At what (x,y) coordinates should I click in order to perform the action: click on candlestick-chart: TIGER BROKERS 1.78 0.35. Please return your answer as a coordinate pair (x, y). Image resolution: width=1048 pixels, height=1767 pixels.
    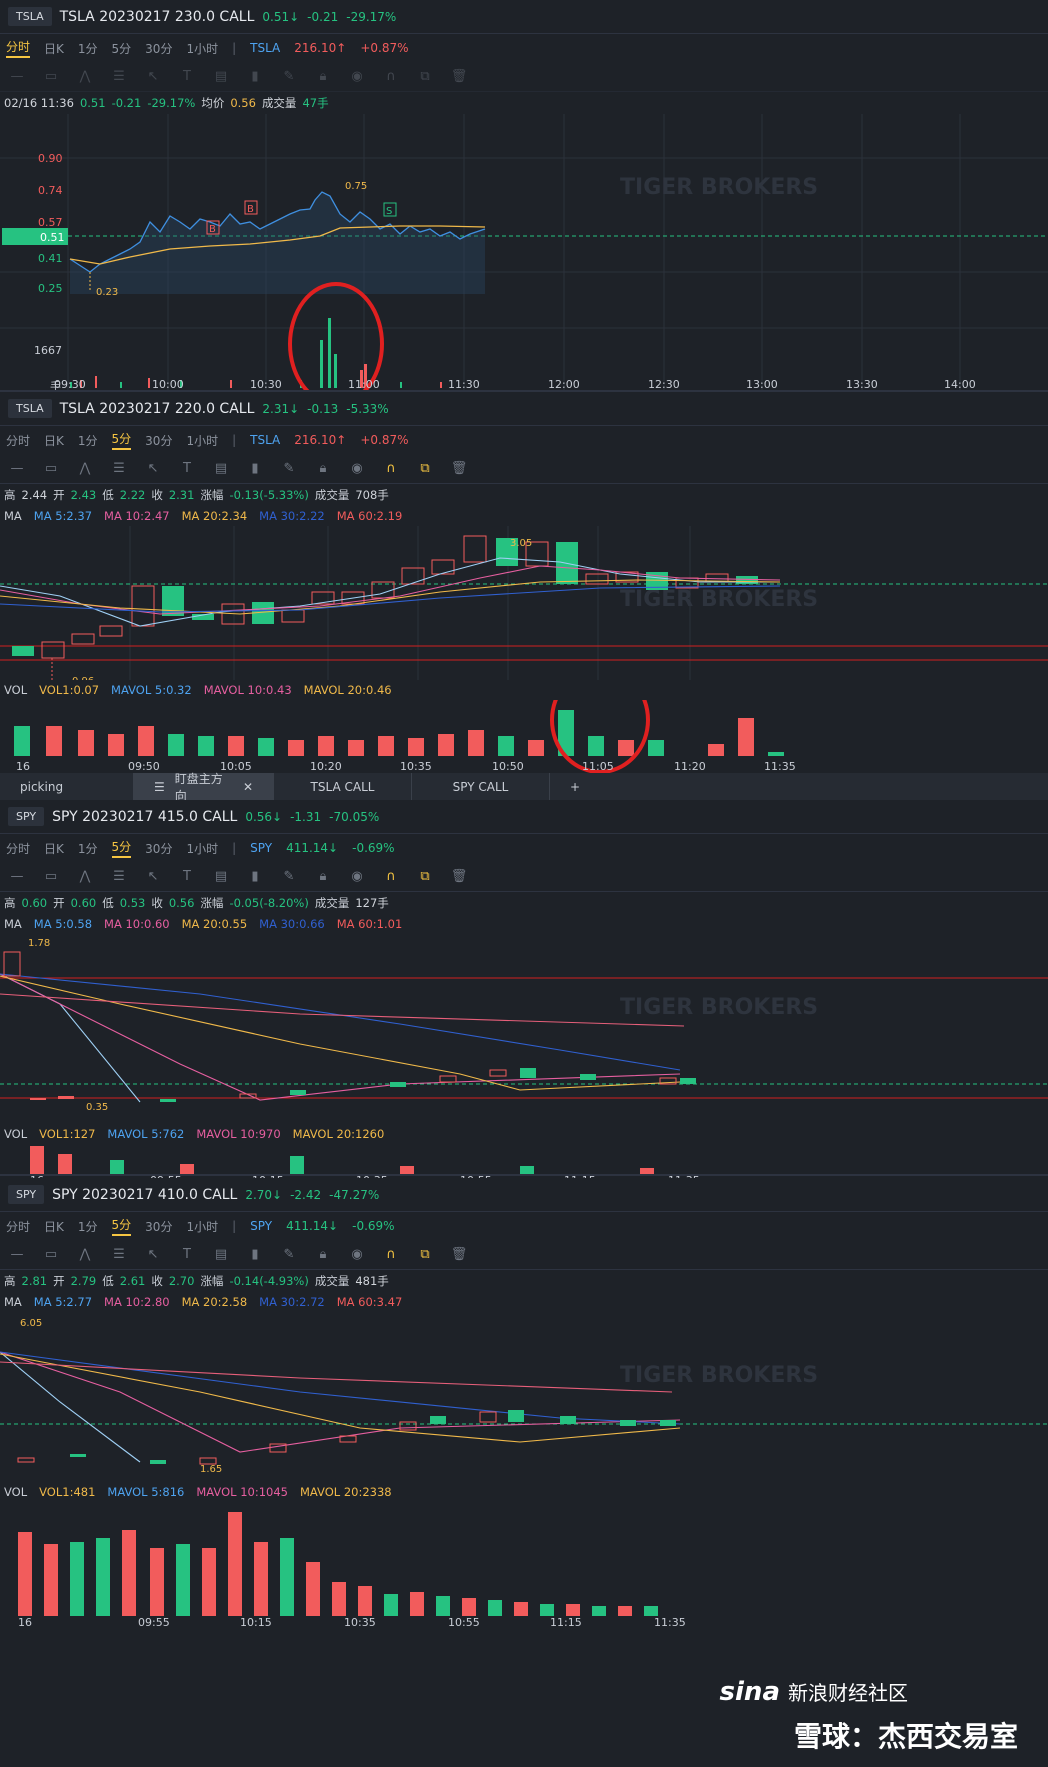
    Looking at the image, I should click on (524, 1029).